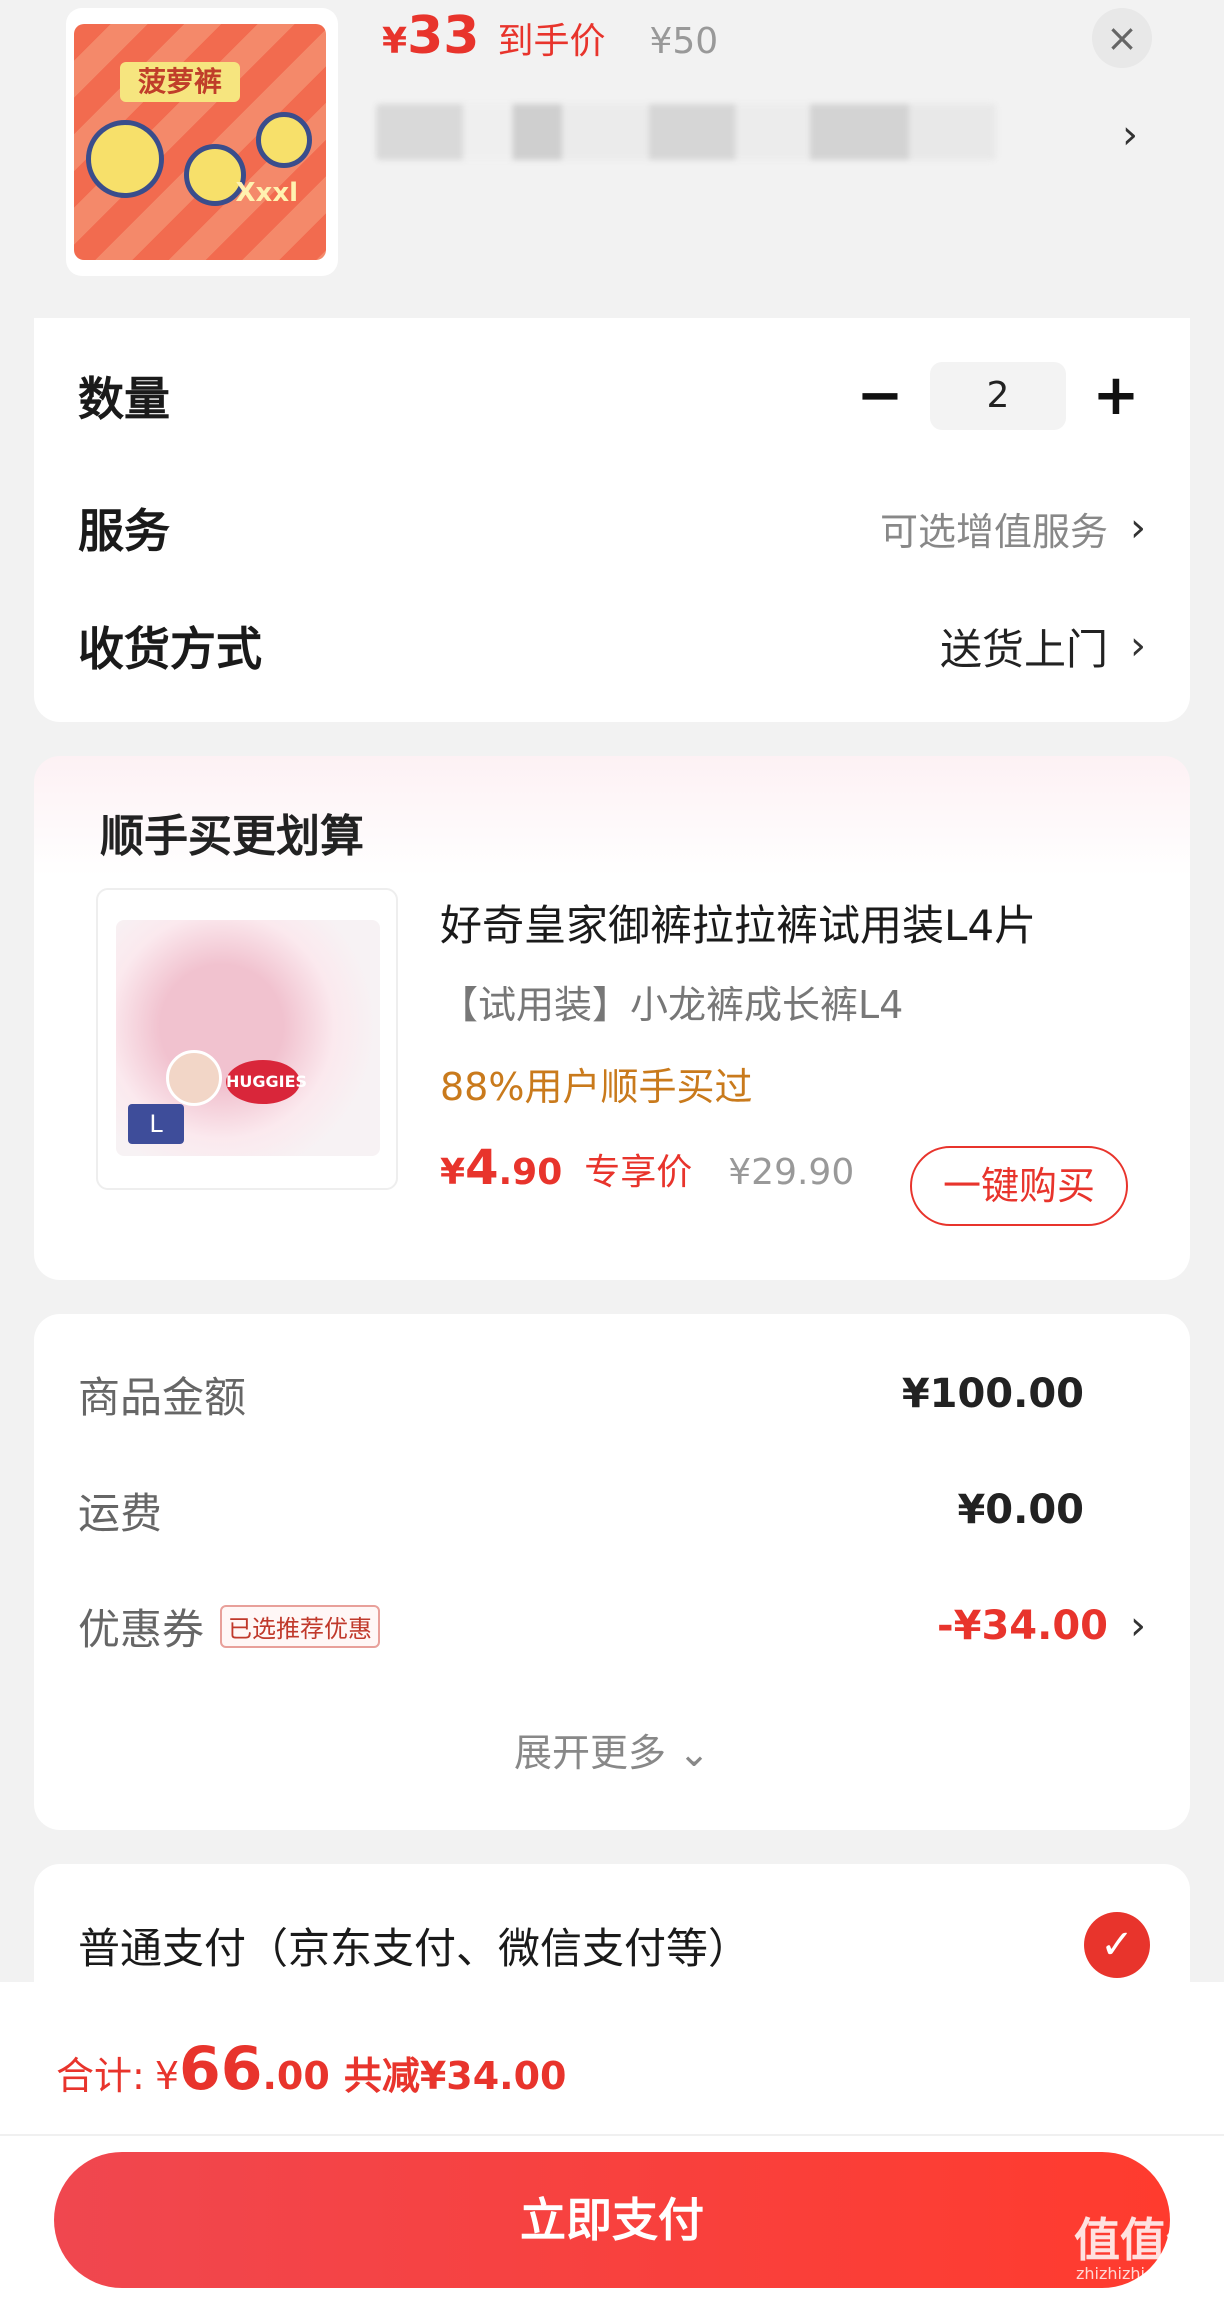 This screenshot has height=2298, width=1224. I want to click on close-icon: ×, so click(1122, 38).